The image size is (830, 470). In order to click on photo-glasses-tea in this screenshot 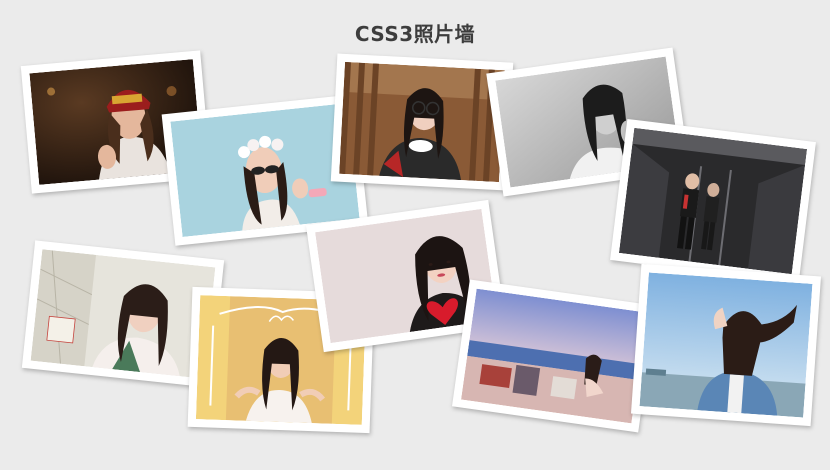, I will do `click(422, 122)`.